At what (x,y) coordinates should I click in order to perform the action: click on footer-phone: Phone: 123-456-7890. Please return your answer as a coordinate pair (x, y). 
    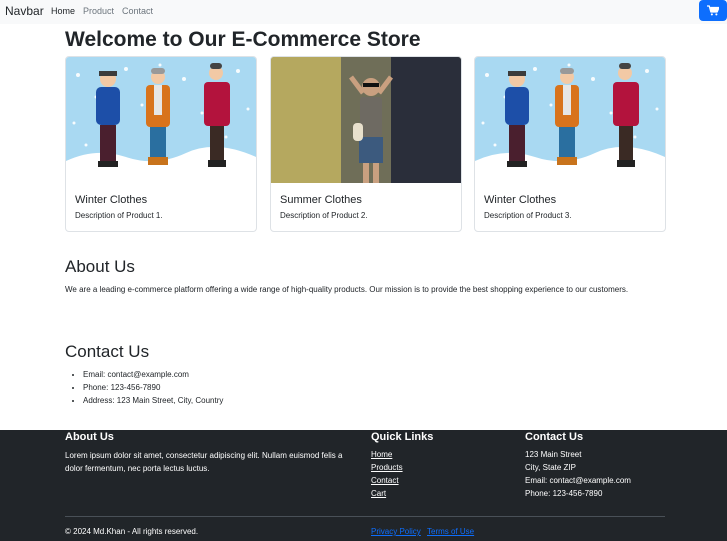
    Looking at the image, I should click on (564, 493).